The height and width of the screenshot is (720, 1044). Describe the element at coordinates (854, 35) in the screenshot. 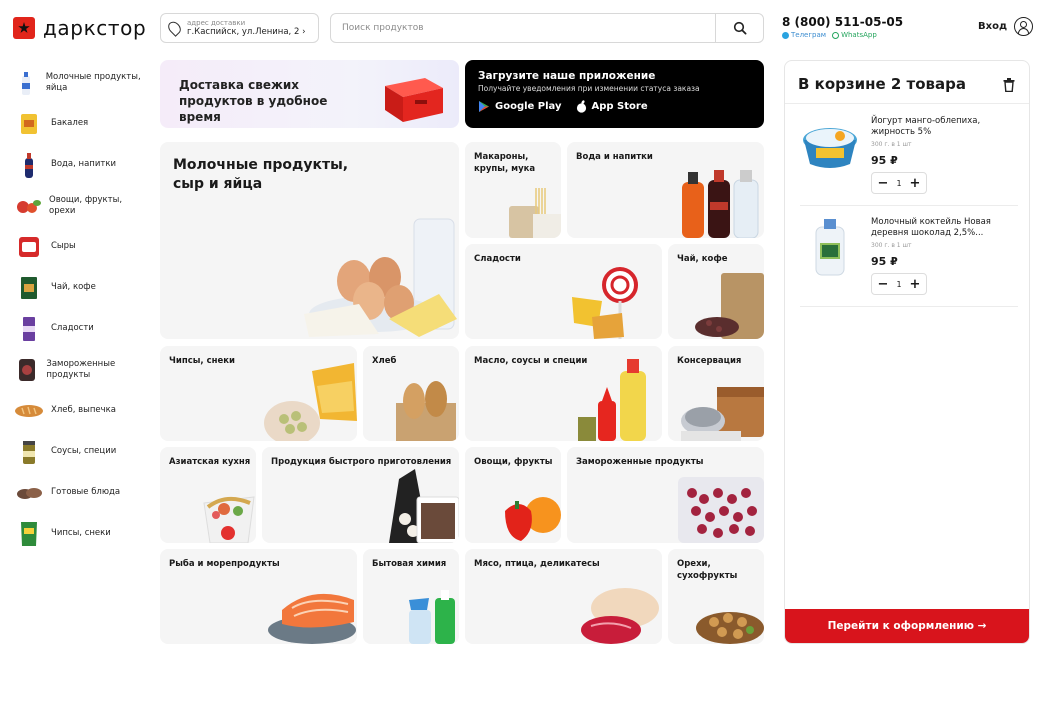

I see `whatsapp-link: WhatsApp` at that location.